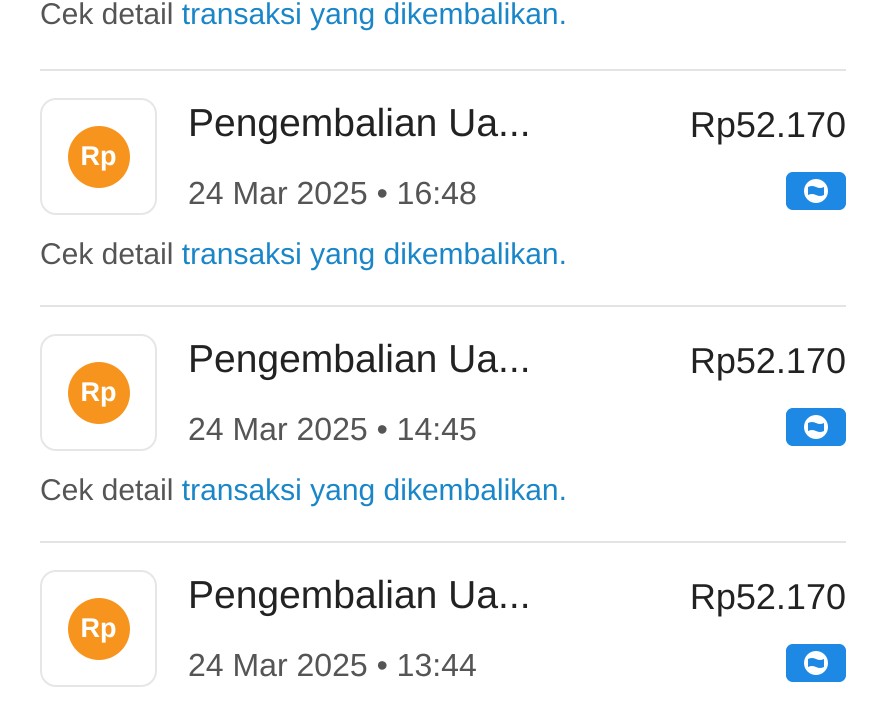 The width and height of the screenshot is (886, 722). Describe the element at coordinates (333, 665) in the screenshot. I see `transaction-datetime: 24 Mar 2025 • 13:44` at that location.